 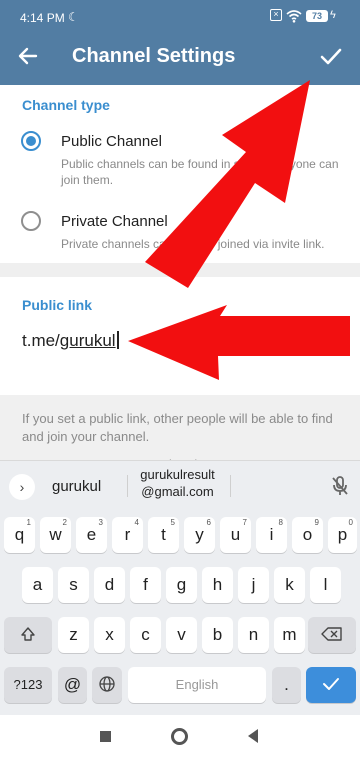 What do you see at coordinates (163, 535) in the screenshot?
I see `key-t: t5` at bounding box center [163, 535].